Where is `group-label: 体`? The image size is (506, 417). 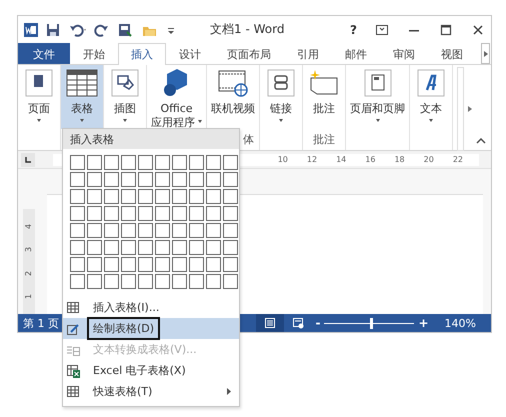
group-label: 体 is located at coordinates (248, 140).